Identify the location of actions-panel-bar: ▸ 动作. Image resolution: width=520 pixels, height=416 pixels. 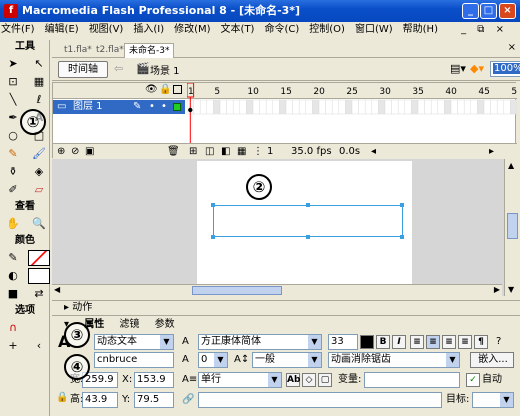
(286, 308).